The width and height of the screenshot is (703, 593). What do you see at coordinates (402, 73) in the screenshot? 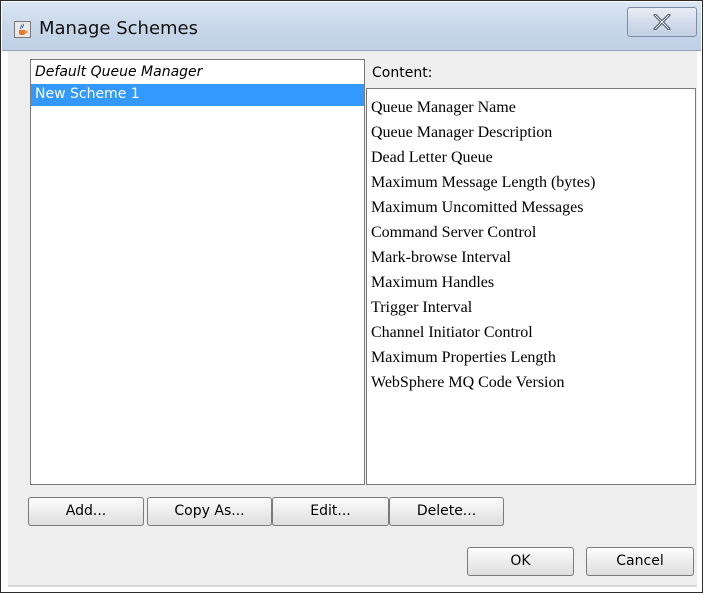
I see `content-label: Content:` at bounding box center [402, 73].